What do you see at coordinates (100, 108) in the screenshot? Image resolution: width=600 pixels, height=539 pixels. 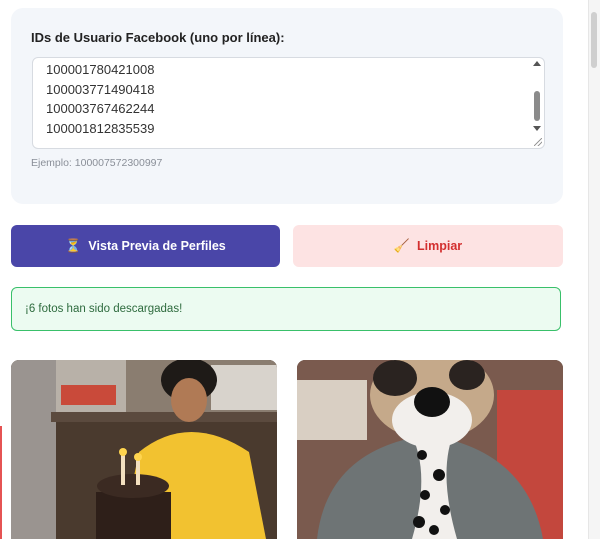 I see `ids-line: 100003767462244` at bounding box center [100, 108].